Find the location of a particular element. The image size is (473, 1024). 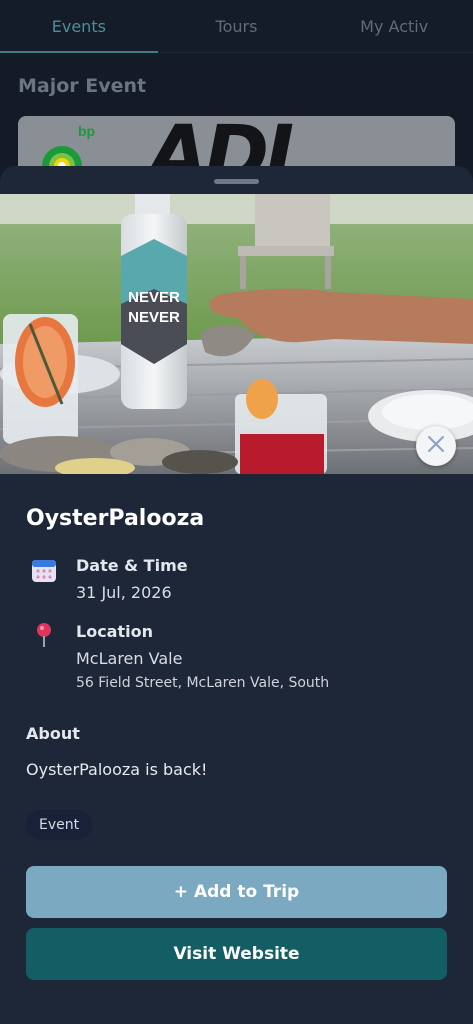

major-event-heading: Major Event is located at coordinates (82, 86).